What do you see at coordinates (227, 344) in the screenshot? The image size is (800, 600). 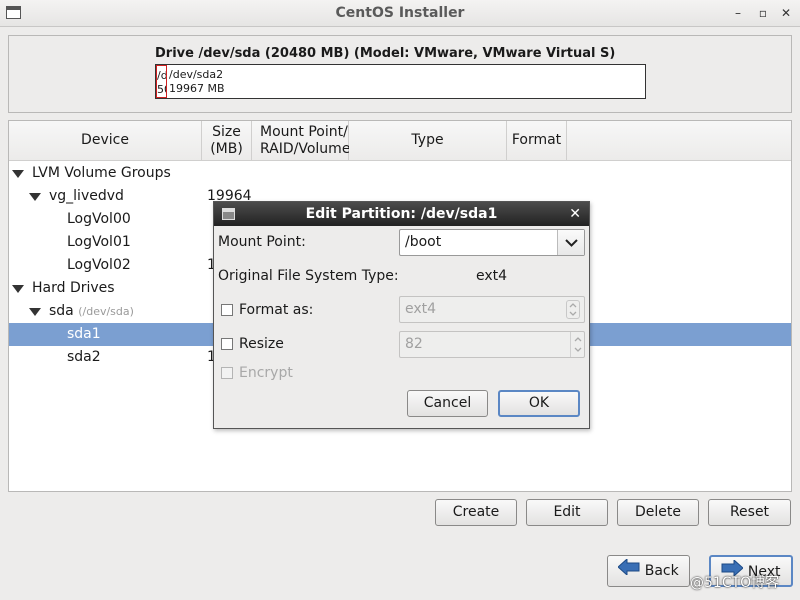 I see `resize-checkbox` at bounding box center [227, 344].